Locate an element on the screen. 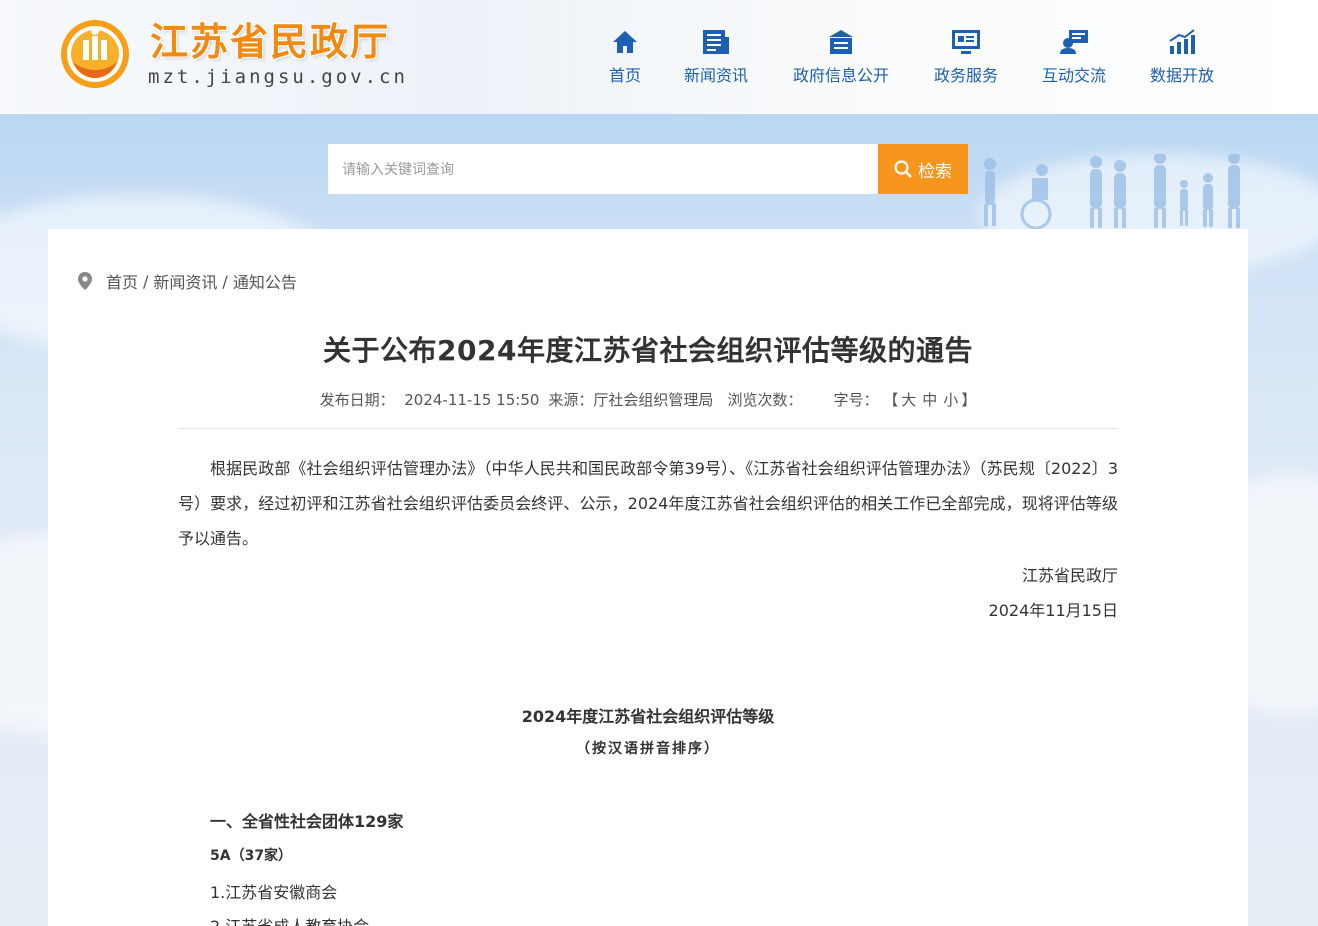  breadcrumb-news: 新闻资讯 is located at coordinates (185, 281).